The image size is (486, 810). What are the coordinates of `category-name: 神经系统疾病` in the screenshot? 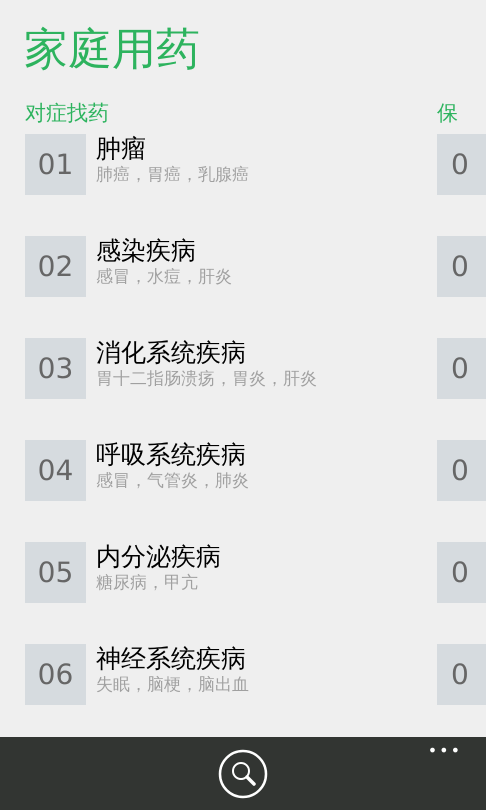 It's located at (172, 659).